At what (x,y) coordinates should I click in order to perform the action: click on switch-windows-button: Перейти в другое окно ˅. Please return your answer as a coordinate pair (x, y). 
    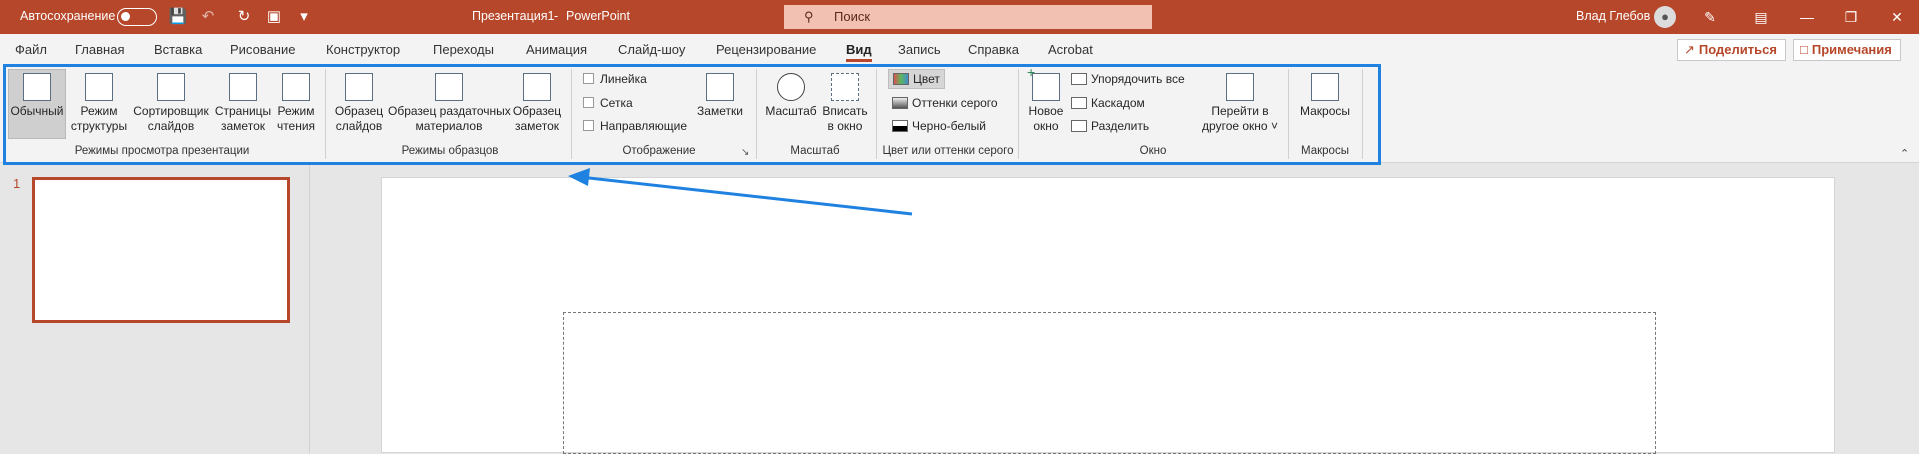
    Looking at the image, I should click on (1240, 101).